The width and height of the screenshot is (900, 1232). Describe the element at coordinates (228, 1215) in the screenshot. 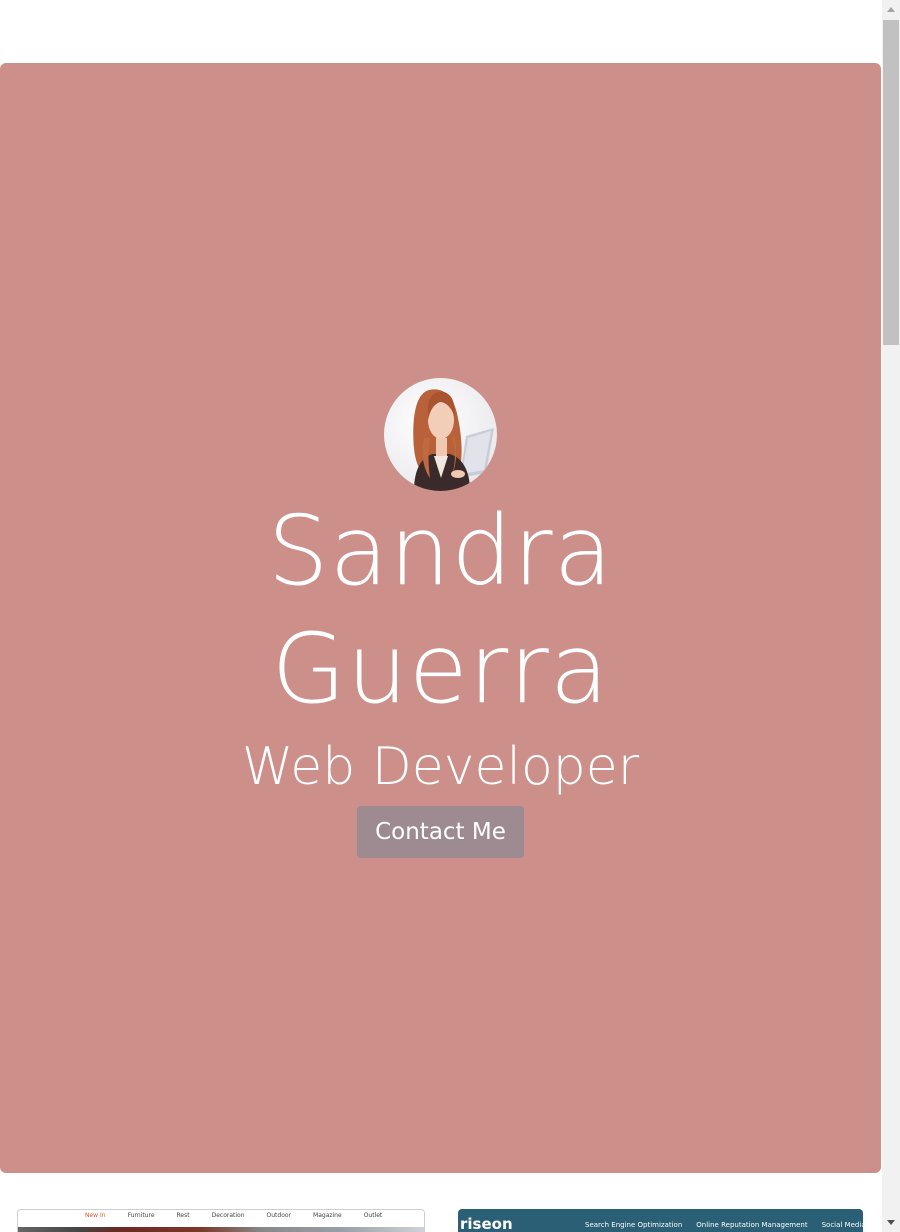

I see `thumb-nav-item: Decoration` at that location.